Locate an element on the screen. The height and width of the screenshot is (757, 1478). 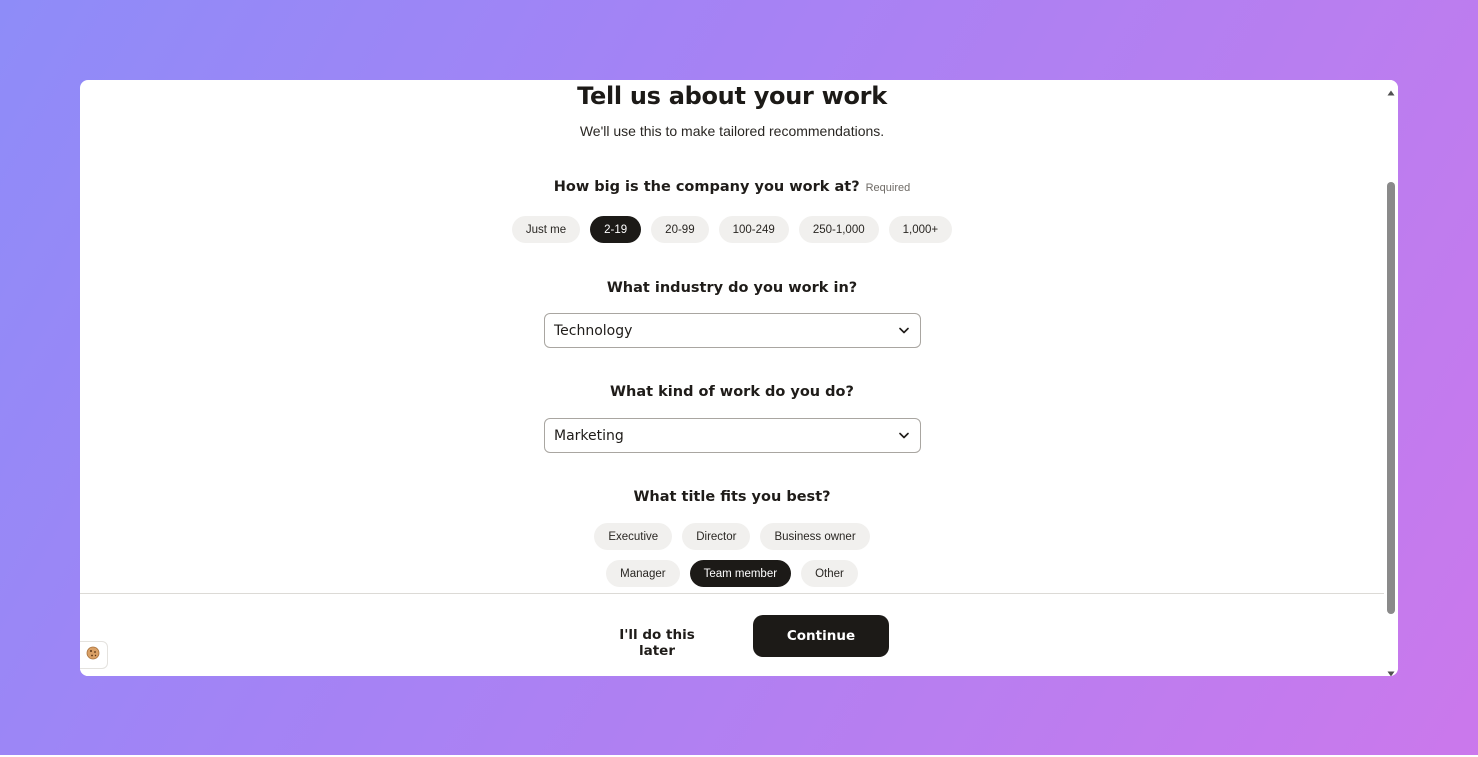
modal-title: Tell us about your work is located at coordinates (732, 96).